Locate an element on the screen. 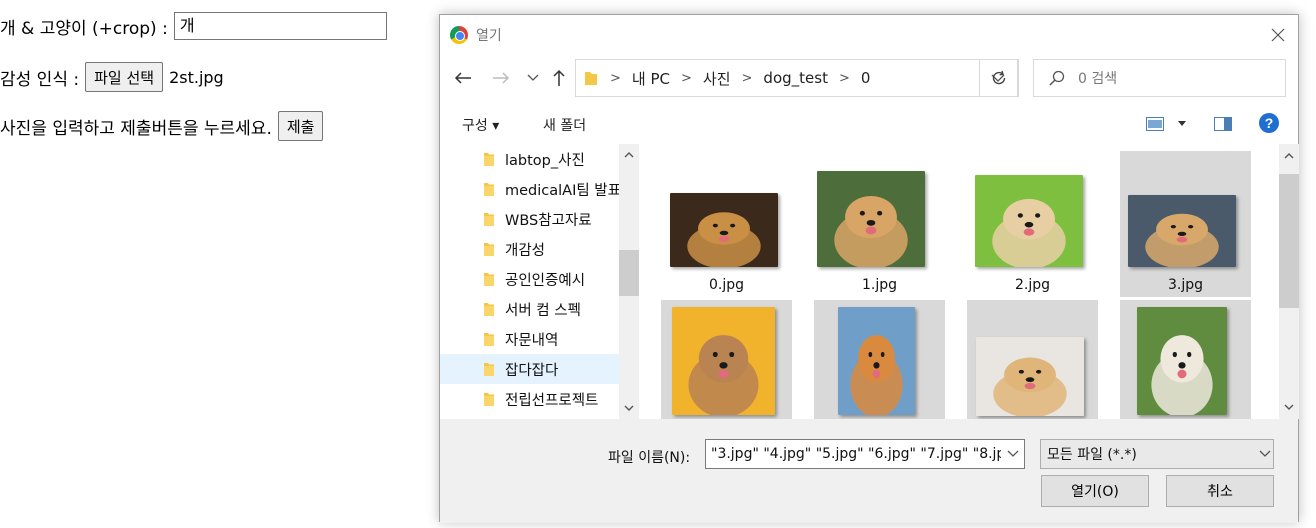 This screenshot has height=528, width=1316. sidebar-item: 자문내역 is located at coordinates (529, 339).